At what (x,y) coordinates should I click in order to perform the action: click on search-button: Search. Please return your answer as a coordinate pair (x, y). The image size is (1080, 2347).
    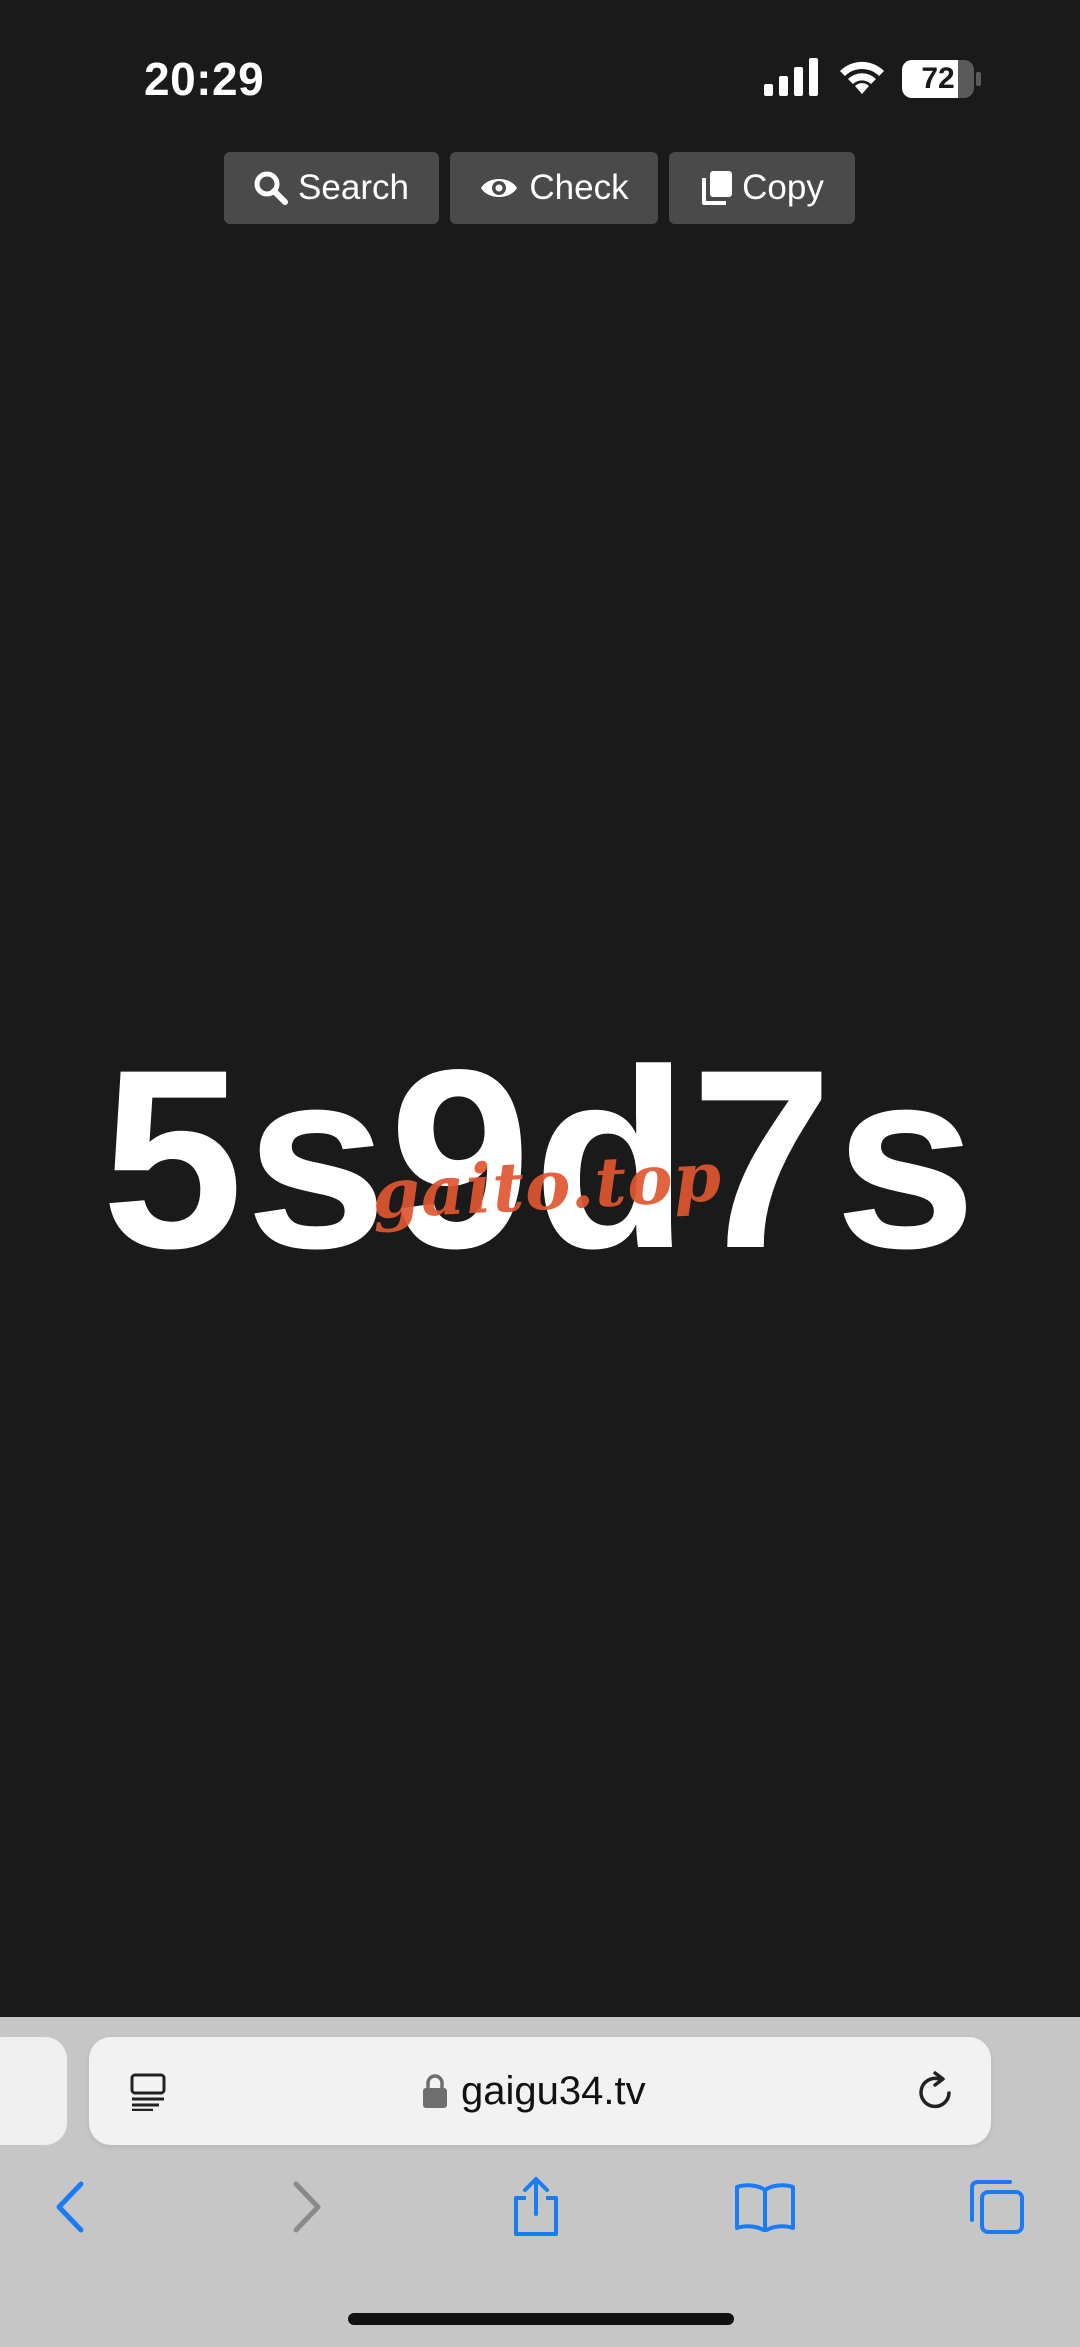
    Looking at the image, I should click on (331, 188).